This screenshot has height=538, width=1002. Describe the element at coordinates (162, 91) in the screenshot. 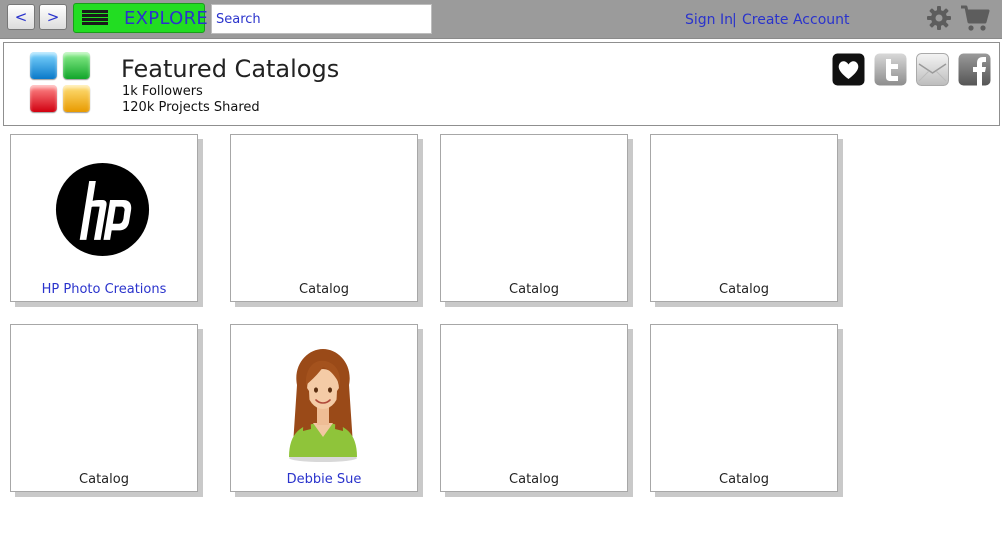

I see `followers-count: 1k Followers` at that location.